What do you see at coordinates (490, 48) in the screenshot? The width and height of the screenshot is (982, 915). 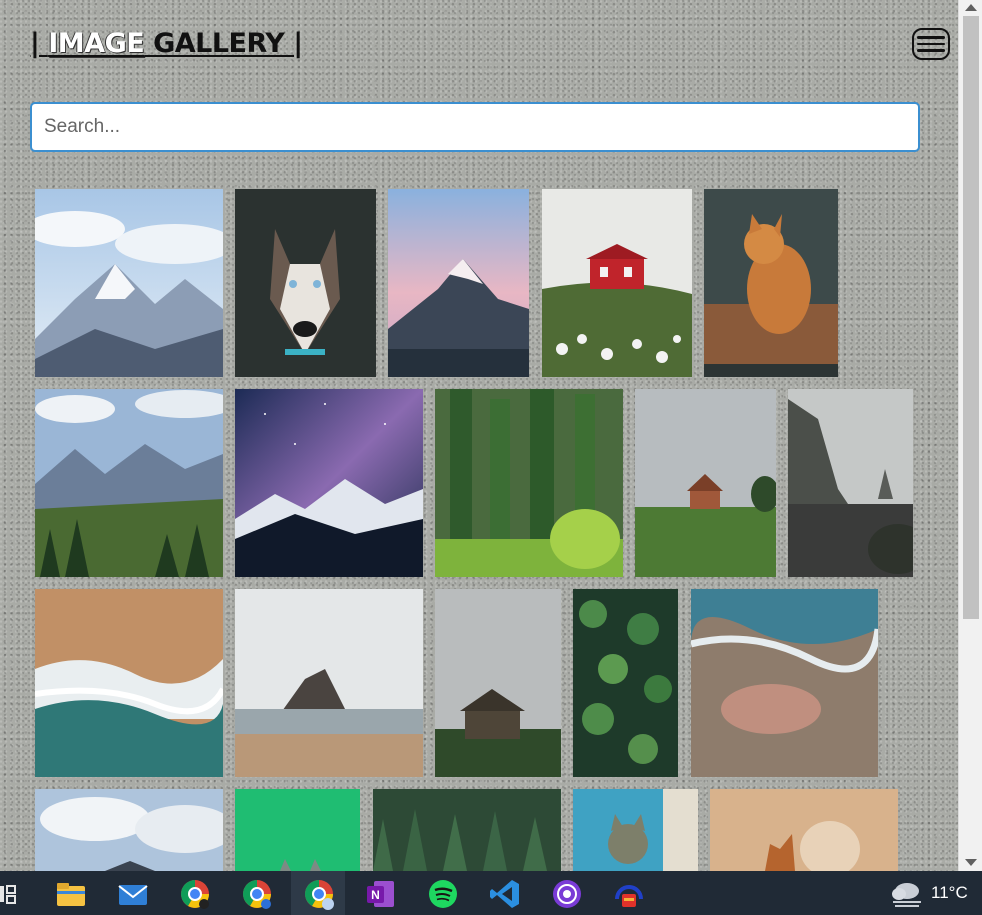 I see `header: | IMAGE GALLERY |` at bounding box center [490, 48].